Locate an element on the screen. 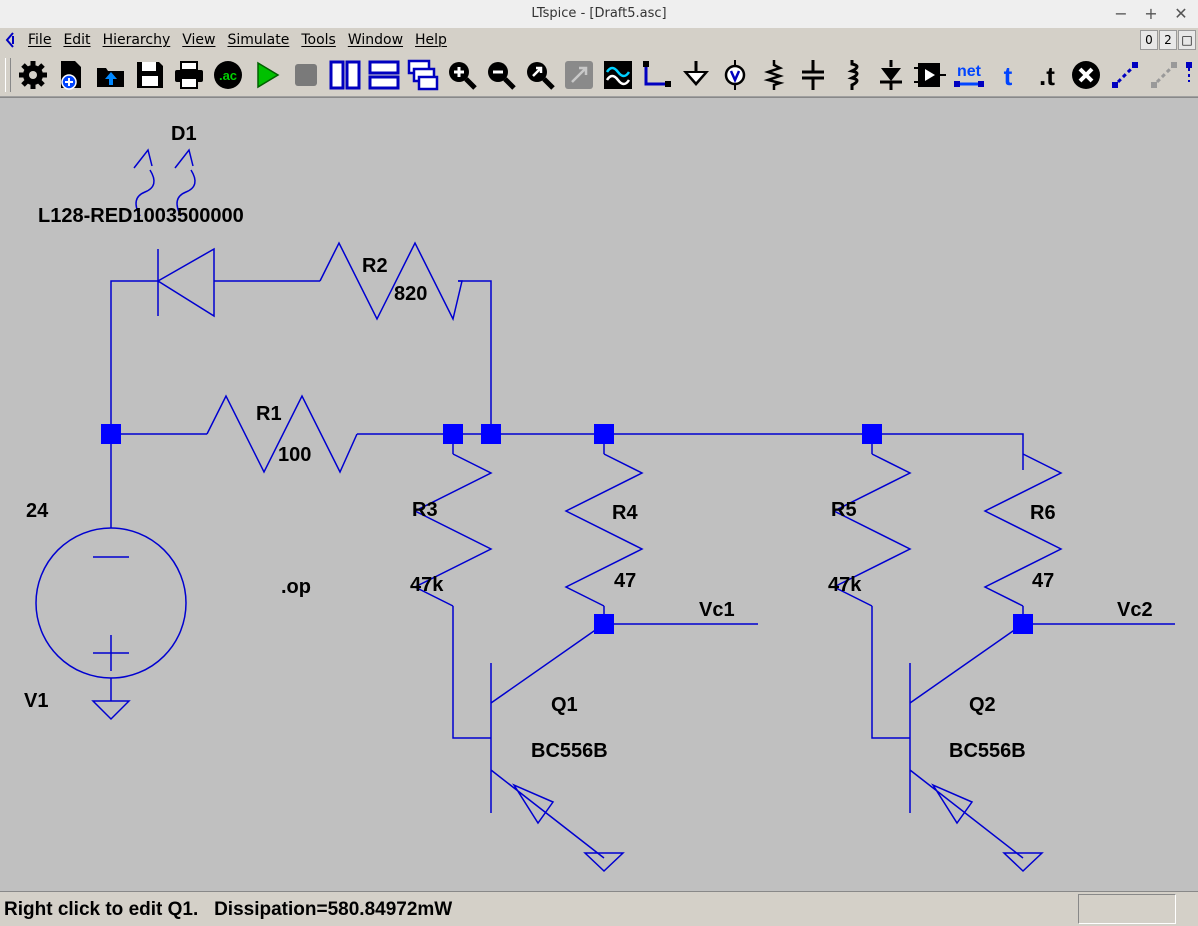  ltspice-logo-icon is located at coordinates (9, 40).